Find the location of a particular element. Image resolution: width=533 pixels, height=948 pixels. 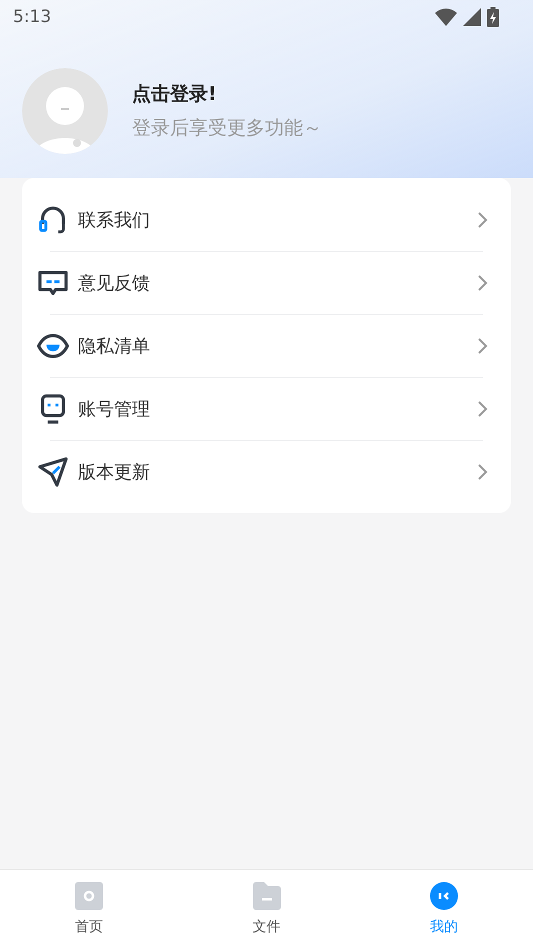

avatar-icon is located at coordinates (65, 111).